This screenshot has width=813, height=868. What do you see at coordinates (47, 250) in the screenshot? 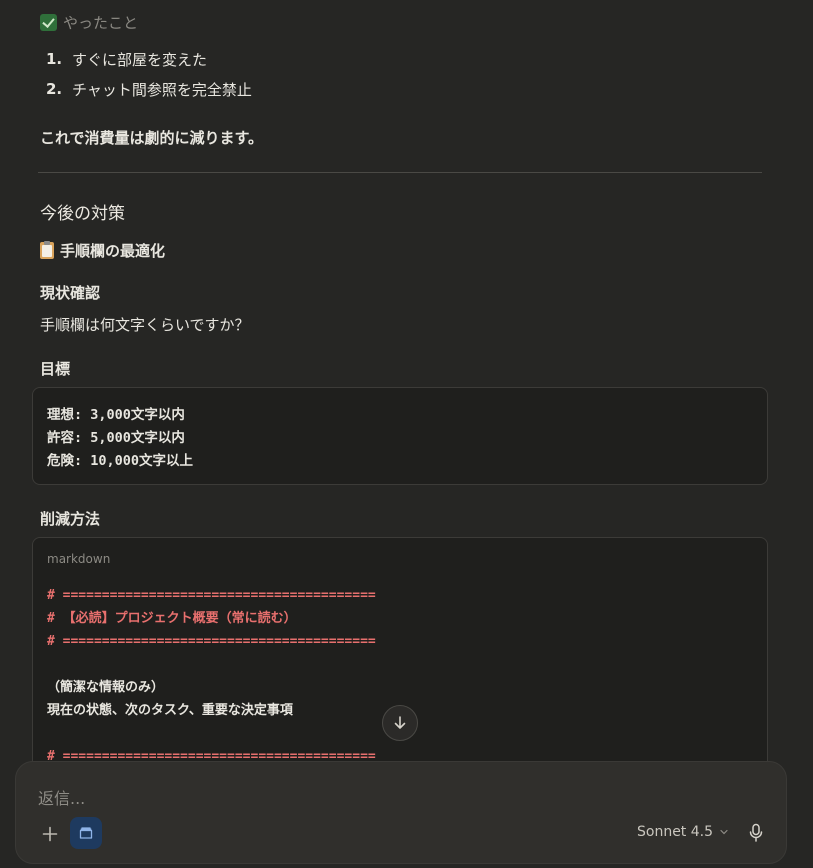
I see `clipboard-icon` at bounding box center [47, 250].